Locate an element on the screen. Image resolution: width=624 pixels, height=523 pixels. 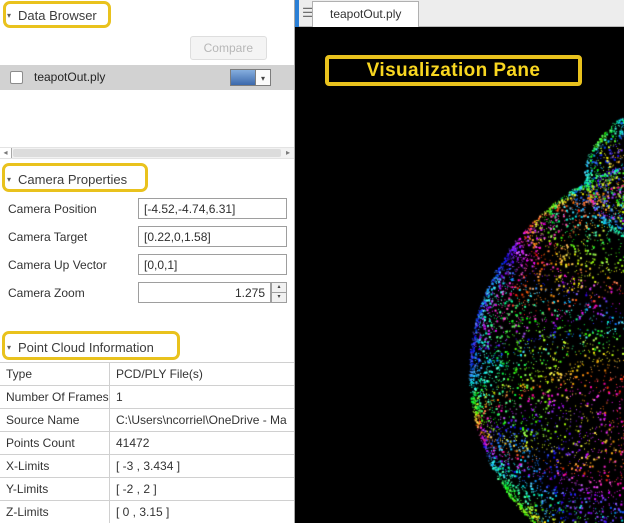
row-label: Source Name is located at coordinates (55, 420).